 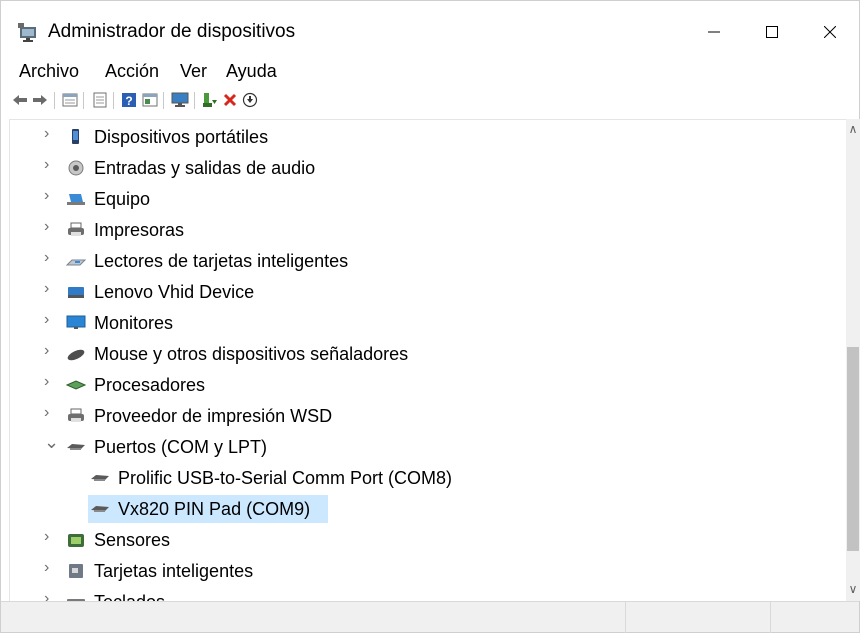 I want to click on menu-archivo: Archivo, so click(x=49, y=71).